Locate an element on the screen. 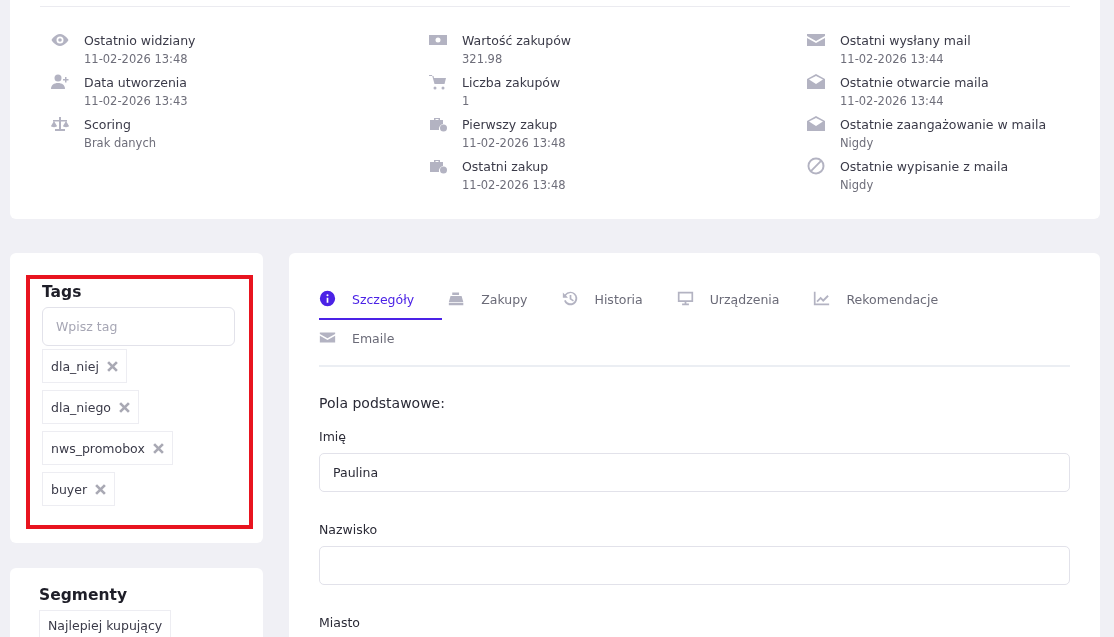 This screenshot has height=637, width=1114. chart-icon is located at coordinates (822, 298).